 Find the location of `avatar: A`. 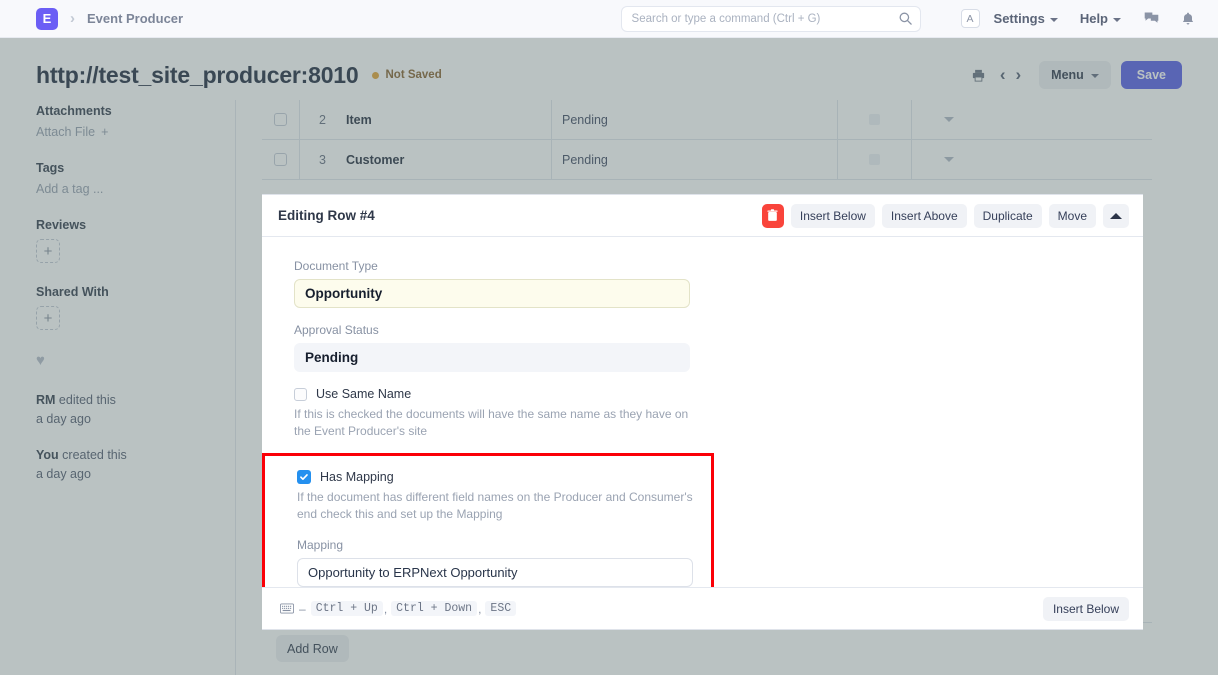

avatar: A is located at coordinates (970, 18).